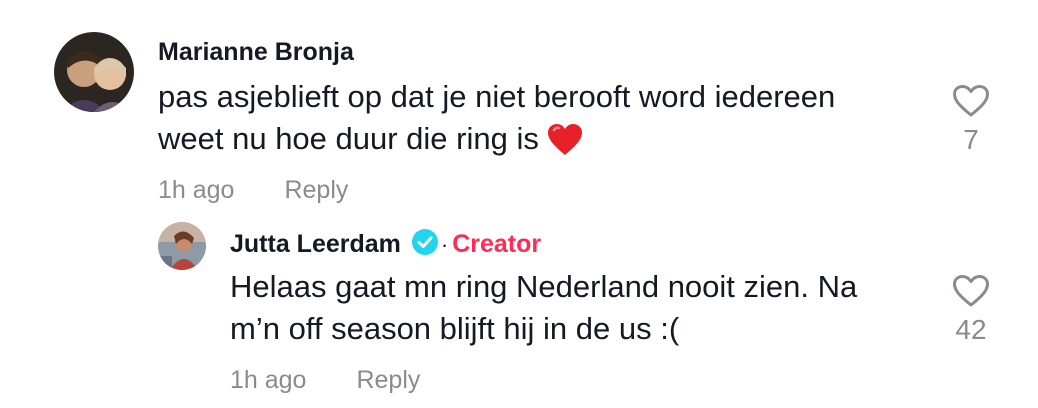 The width and height of the screenshot is (1038, 408). I want to click on comment-text-line: m’n off season blijft hij in de us :(, so click(455, 328).